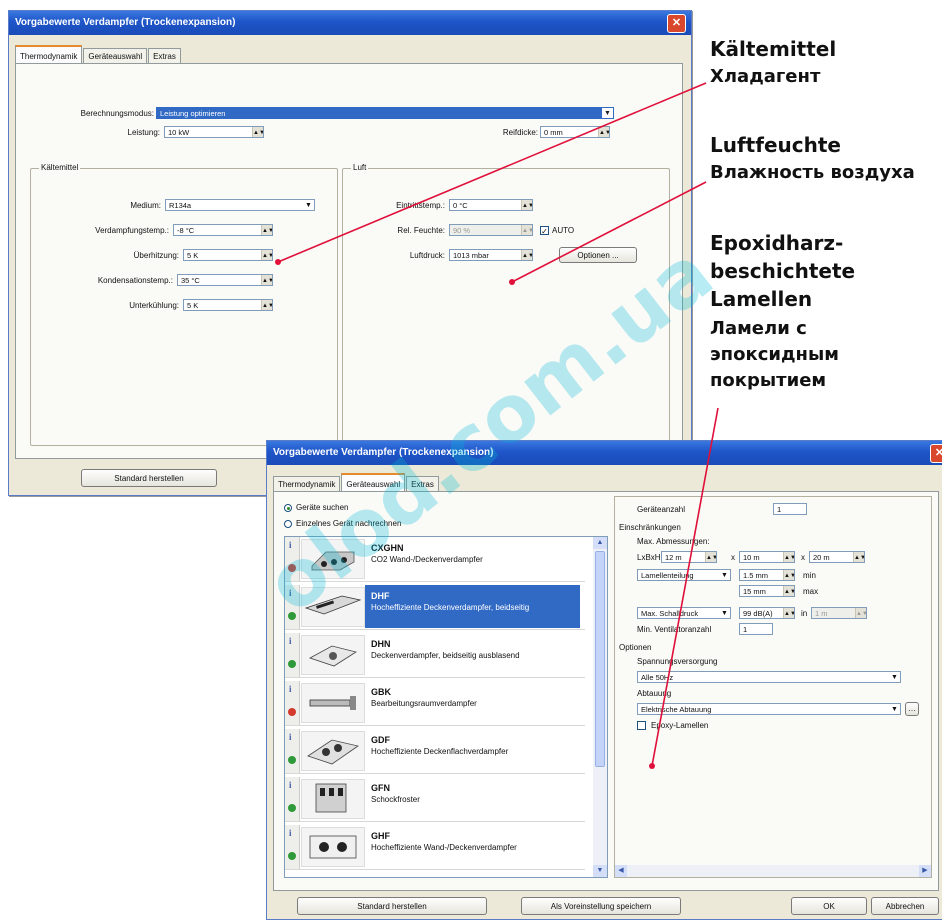  Describe the element at coordinates (288, 524) in the screenshot. I see `recalc-radio` at that location.